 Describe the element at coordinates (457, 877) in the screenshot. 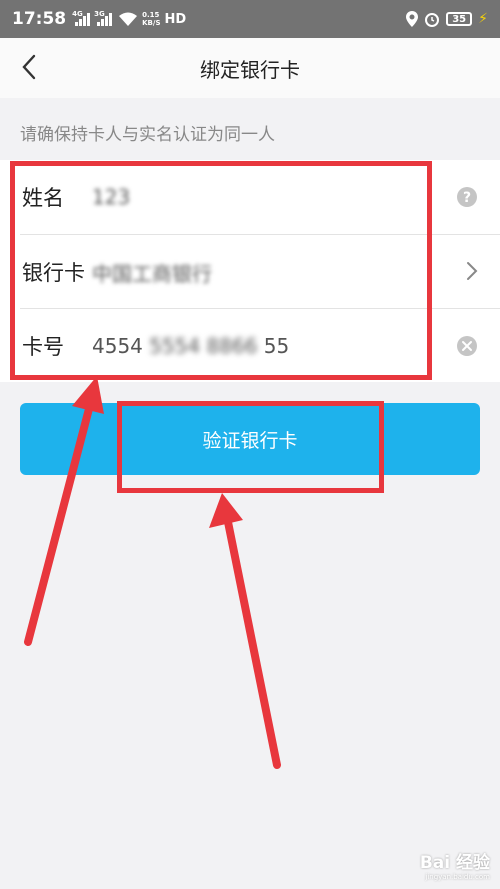

I see `watermark-url: jingyan.baidu.com` at that location.